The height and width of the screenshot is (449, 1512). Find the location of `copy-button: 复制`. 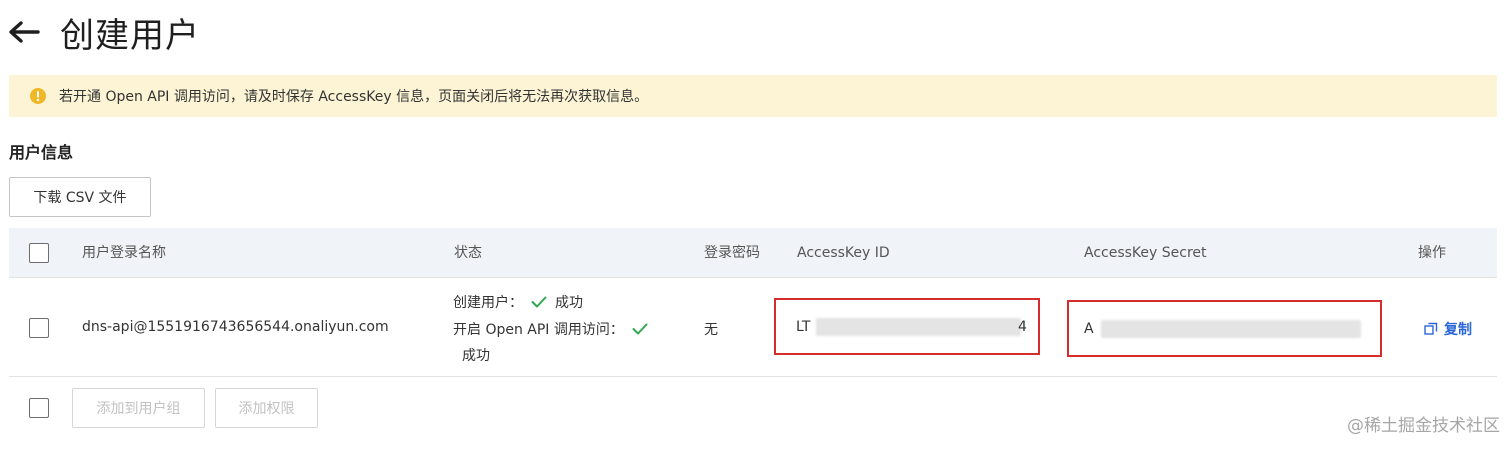

copy-button: 复制 is located at coordinates (1448, 329).